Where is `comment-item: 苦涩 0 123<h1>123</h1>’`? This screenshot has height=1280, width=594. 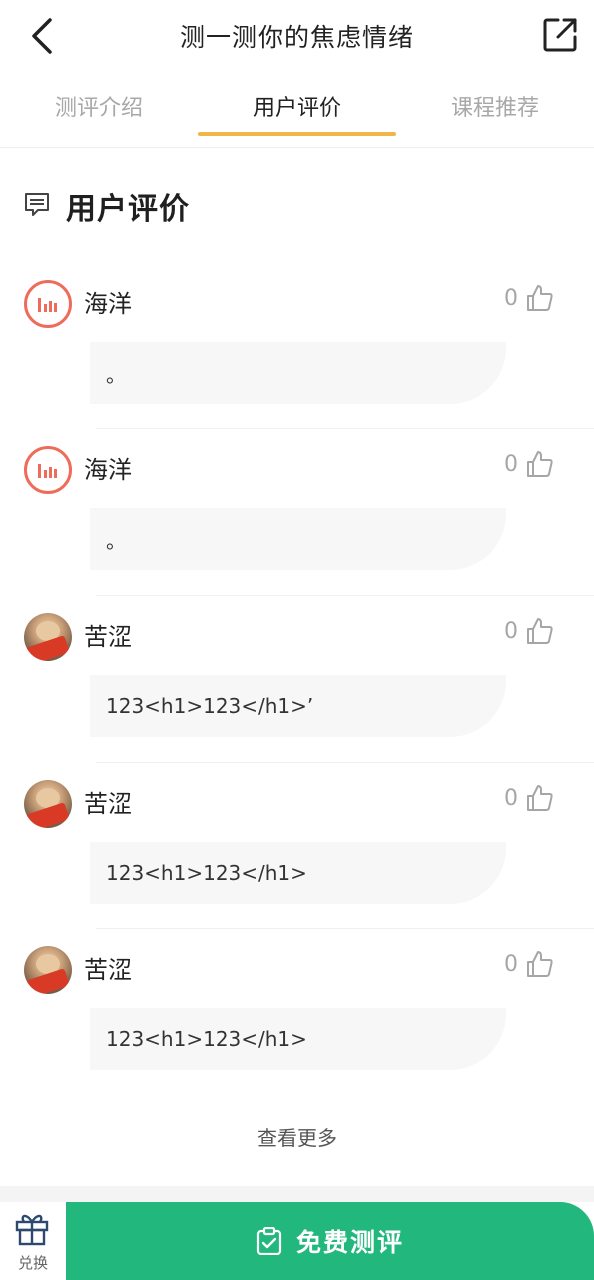
comment-item: 苦涩 0 123<h1>123</h1>’ is located at coordinates (297, 678).